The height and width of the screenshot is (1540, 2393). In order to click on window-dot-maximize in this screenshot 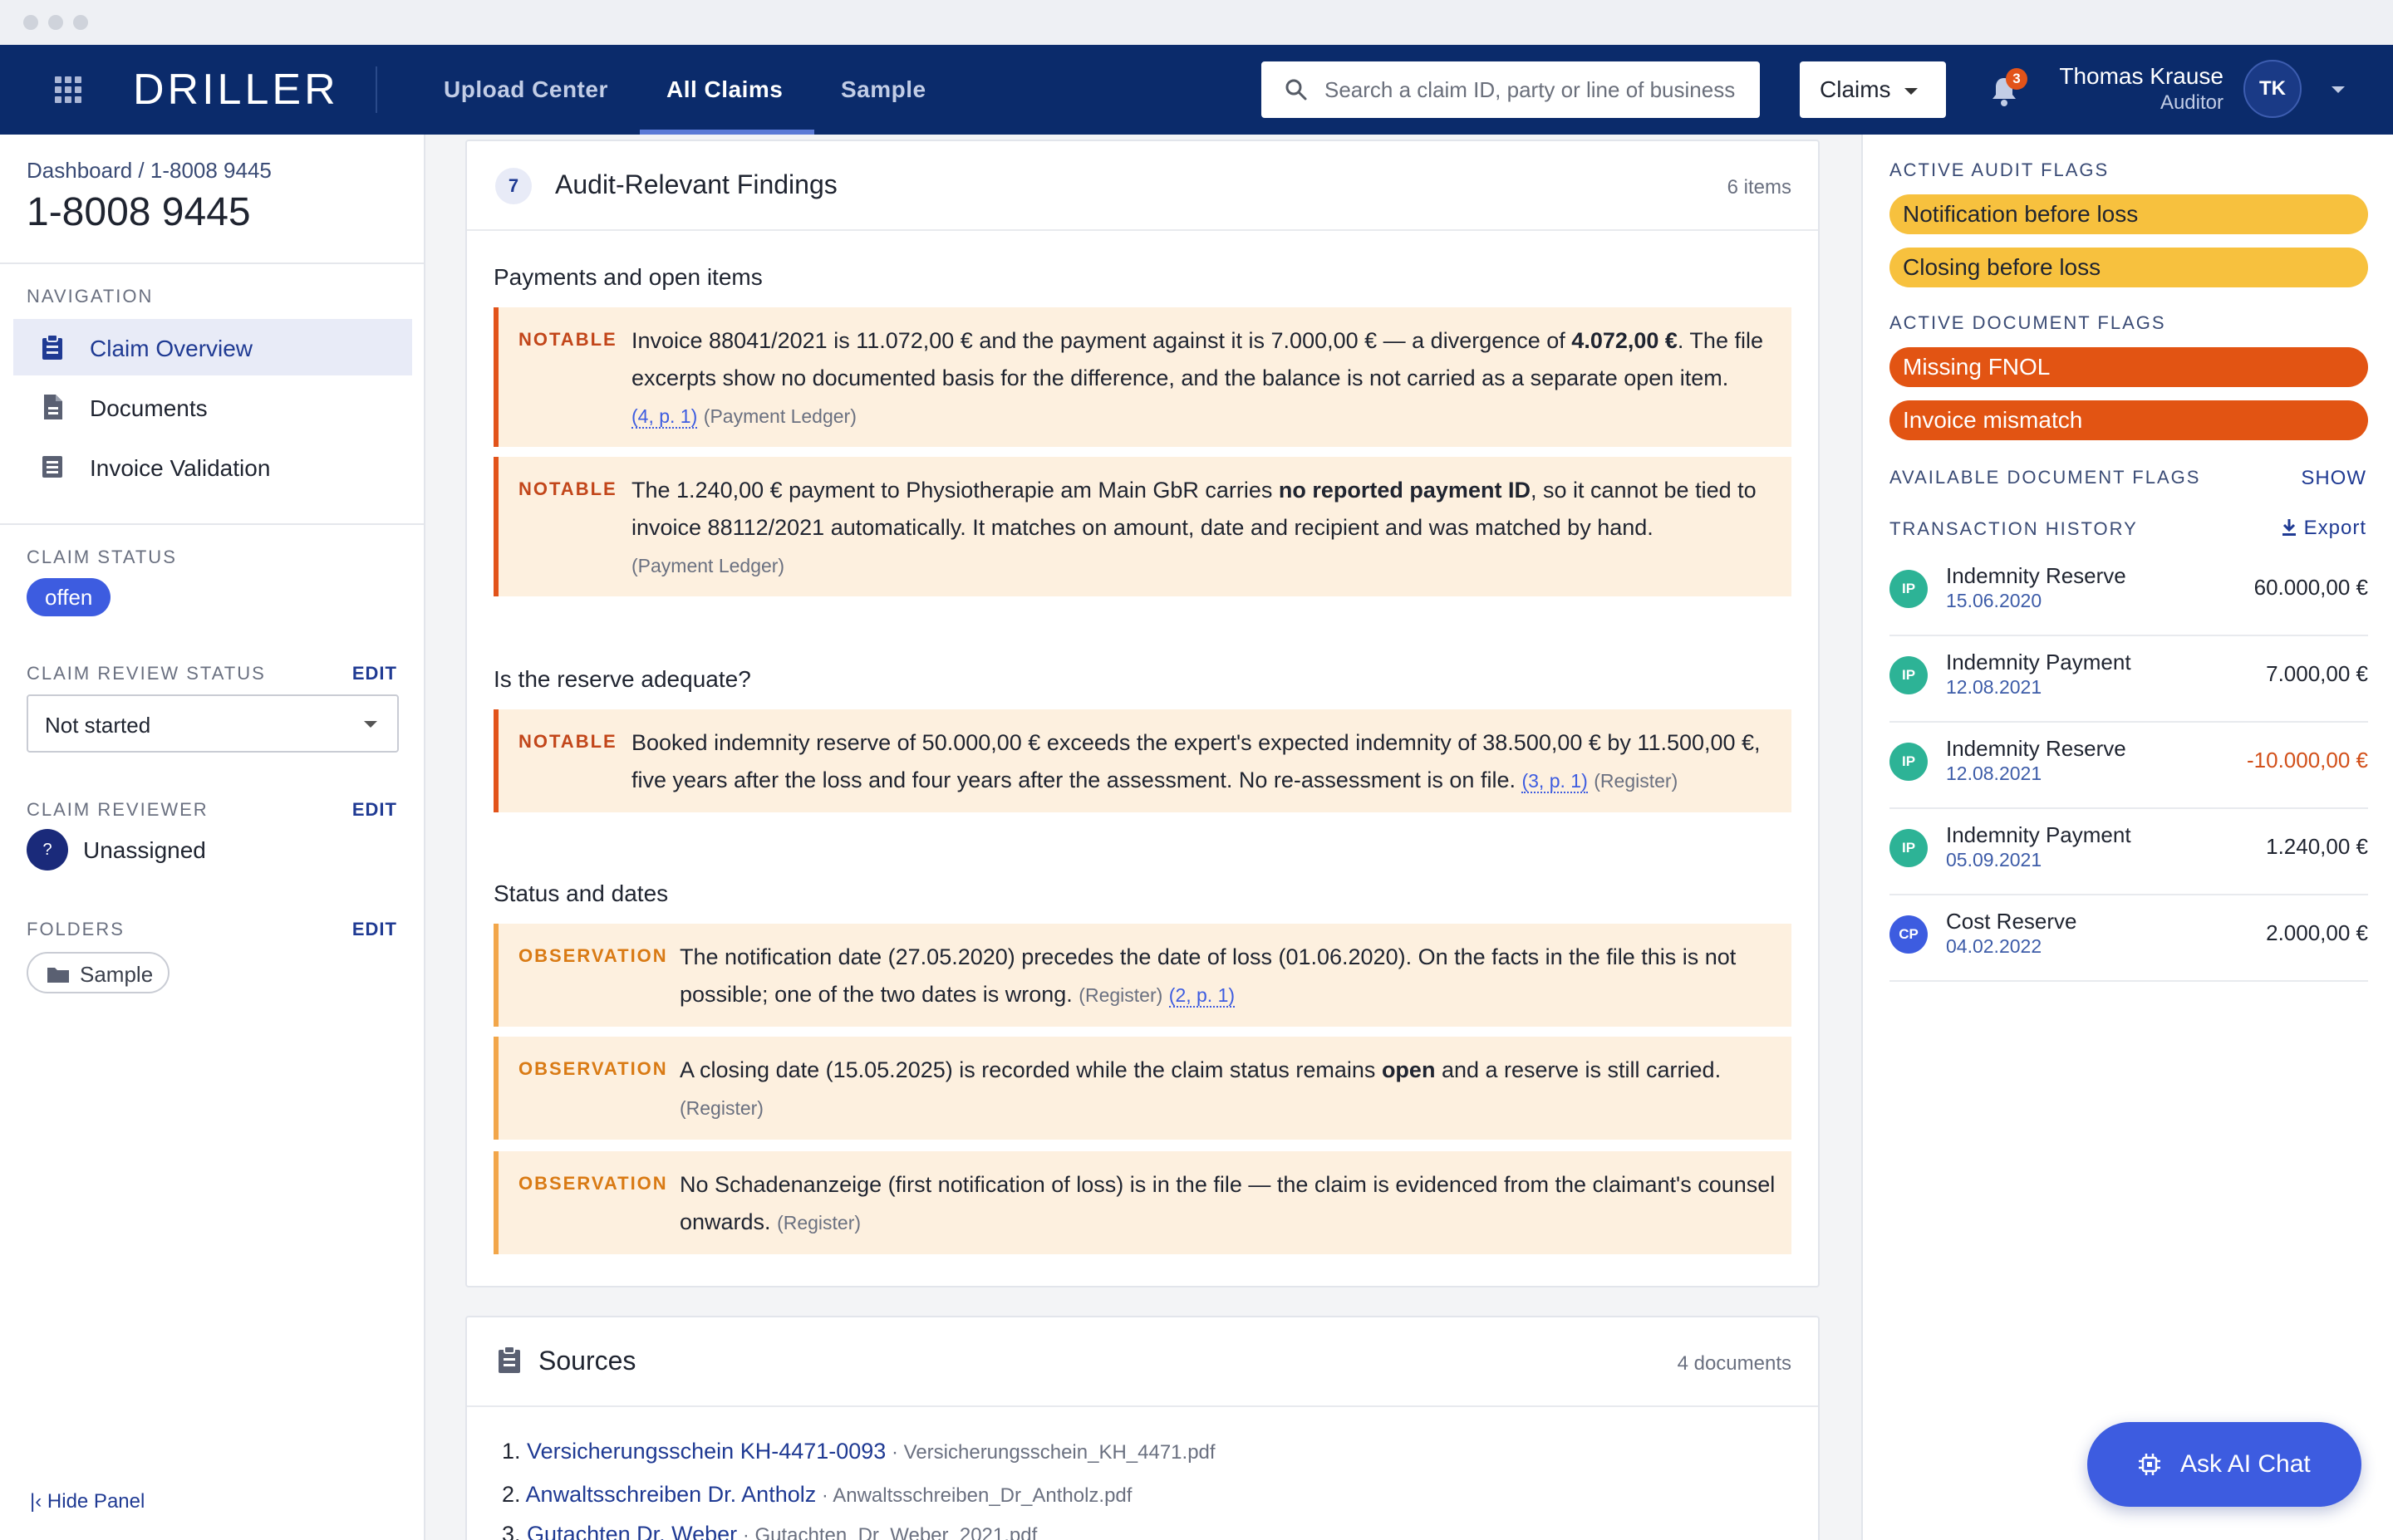, I will do `click(80, 22)`.